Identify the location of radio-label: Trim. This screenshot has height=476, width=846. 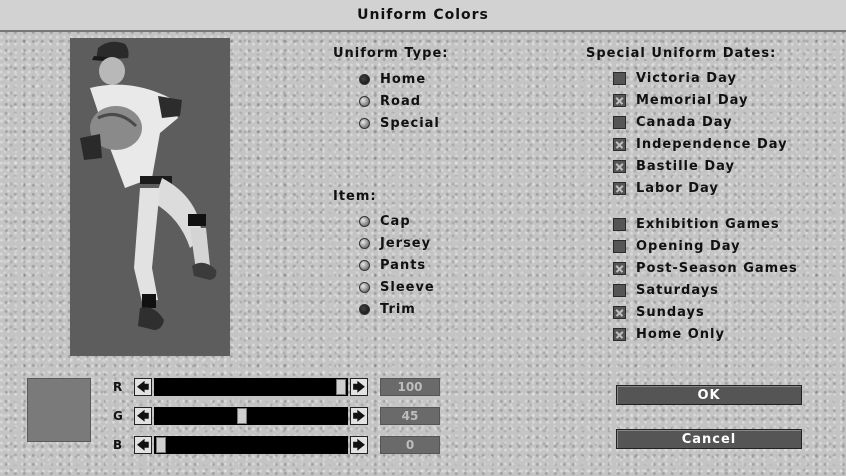
(398, 309).